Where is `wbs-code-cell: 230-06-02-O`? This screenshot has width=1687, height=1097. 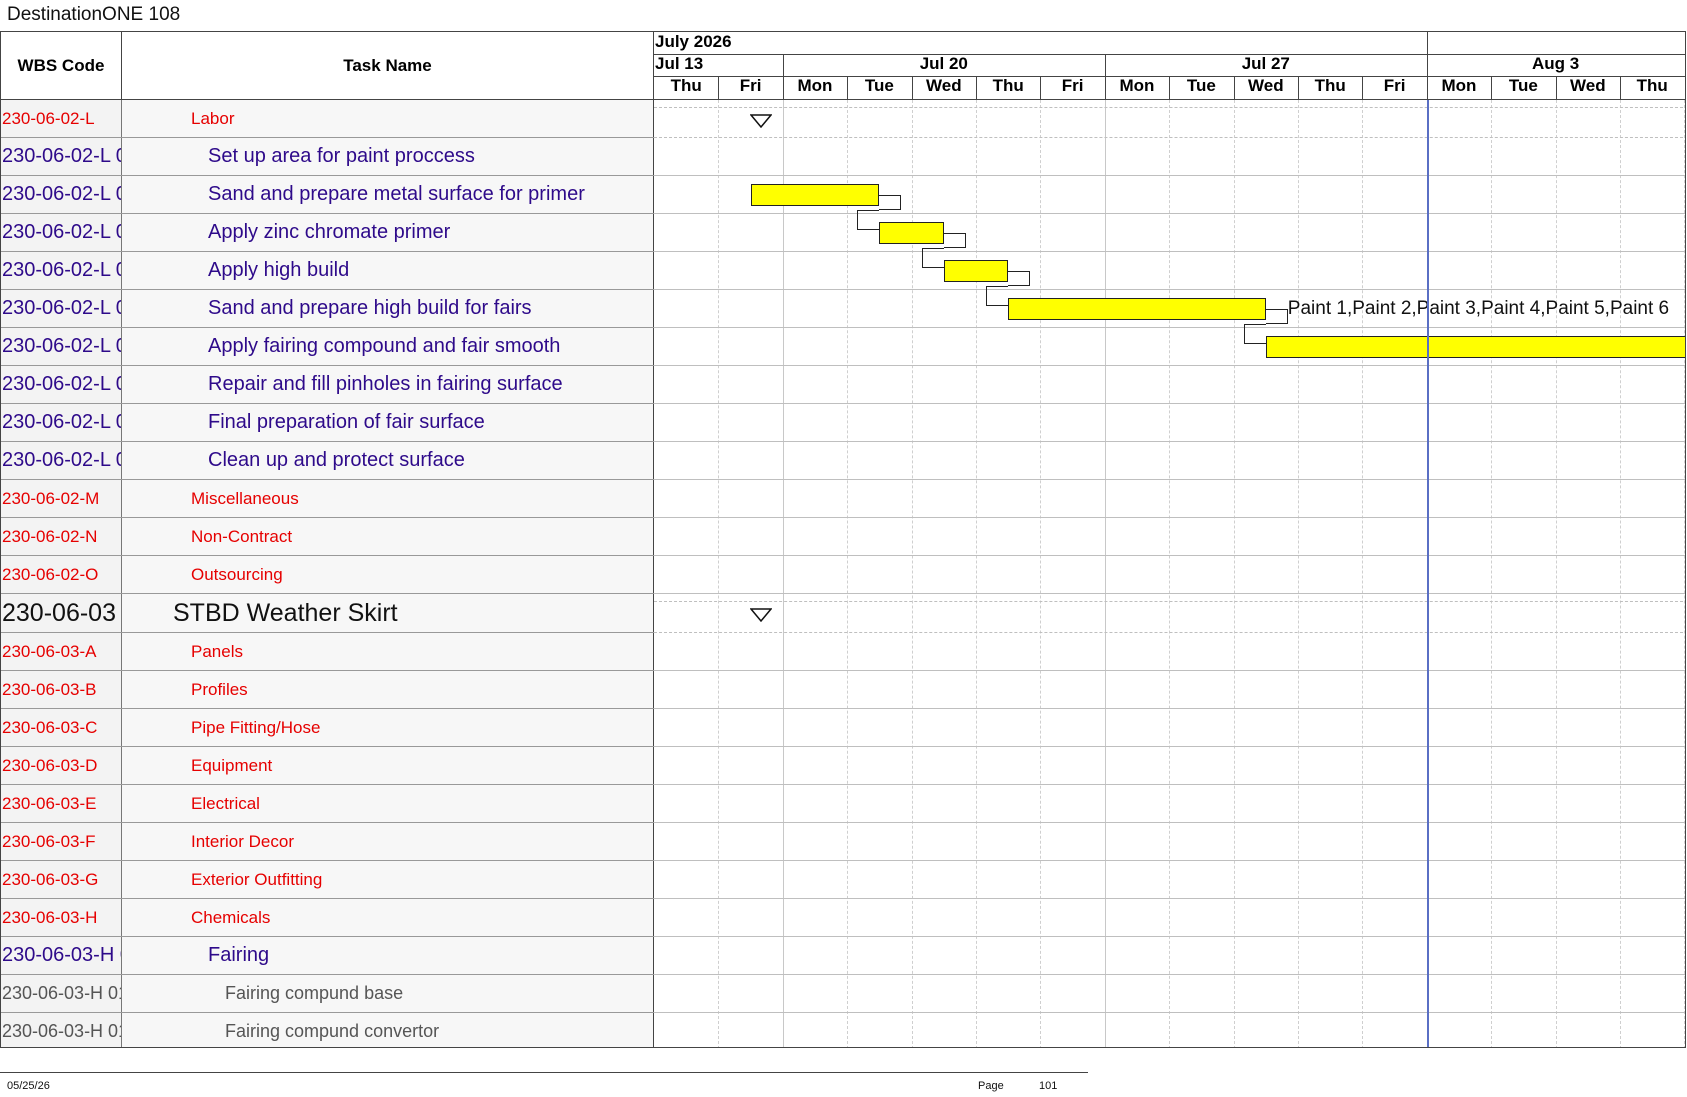
wbs-code-cell: 230-06-02-O is located at coordinates (61, 574).